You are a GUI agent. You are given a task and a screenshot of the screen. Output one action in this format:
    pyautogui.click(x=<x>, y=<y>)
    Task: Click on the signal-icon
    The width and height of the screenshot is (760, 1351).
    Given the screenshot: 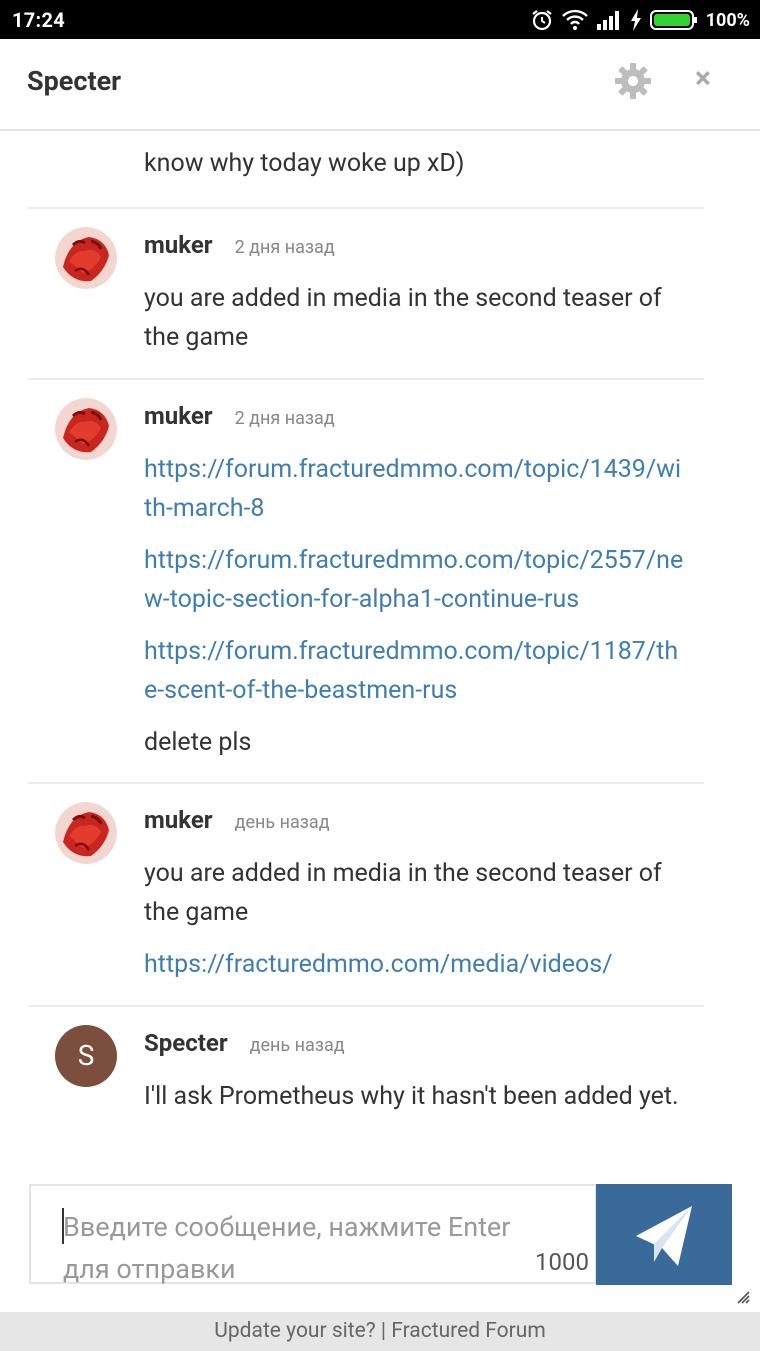 What is the action you would take?
    pyautogui.click(x=607, y=20)
    